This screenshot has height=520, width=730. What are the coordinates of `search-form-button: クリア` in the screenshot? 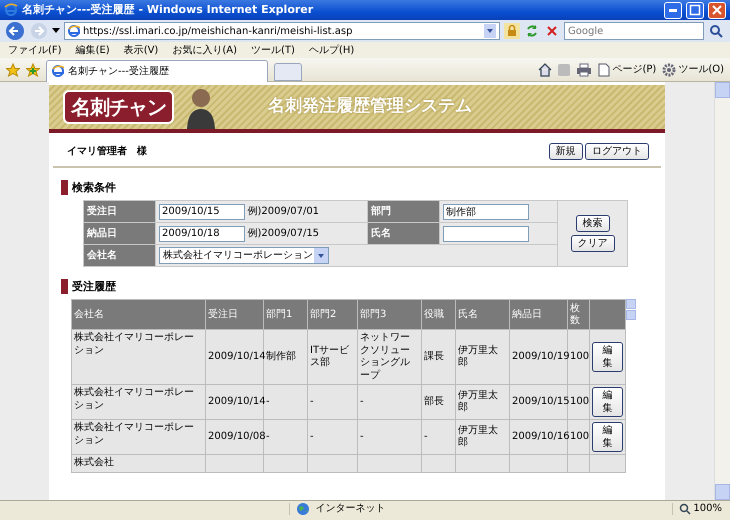 It's located at (592, 243).